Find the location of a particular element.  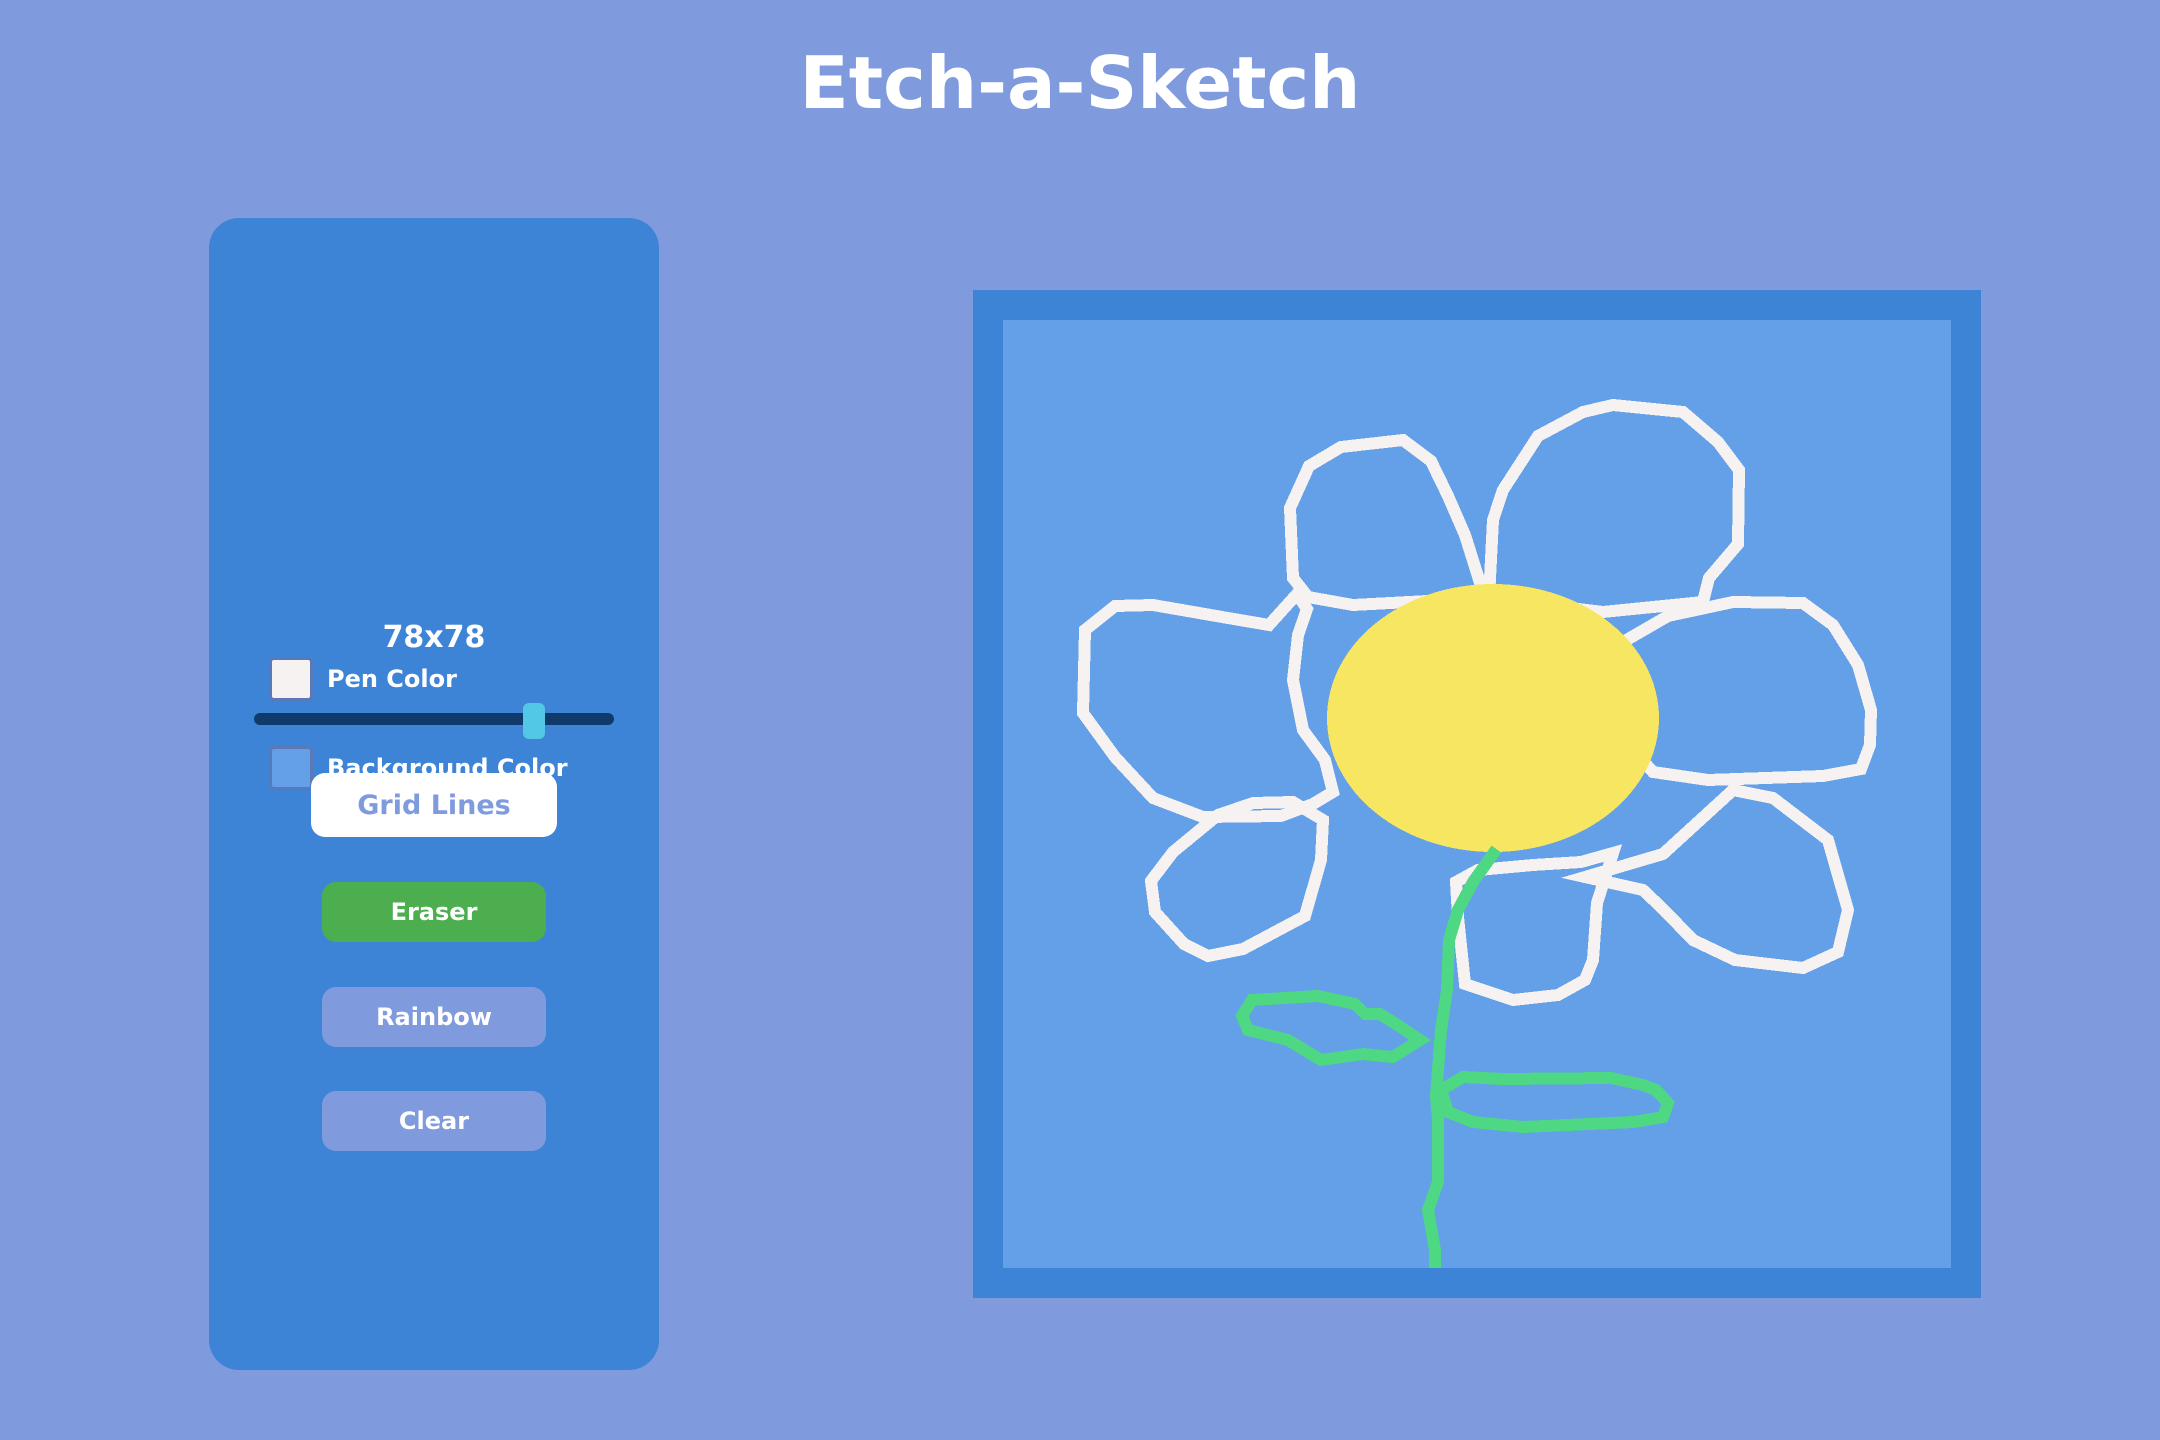

petal-left is located at coordinates (1208, 704).